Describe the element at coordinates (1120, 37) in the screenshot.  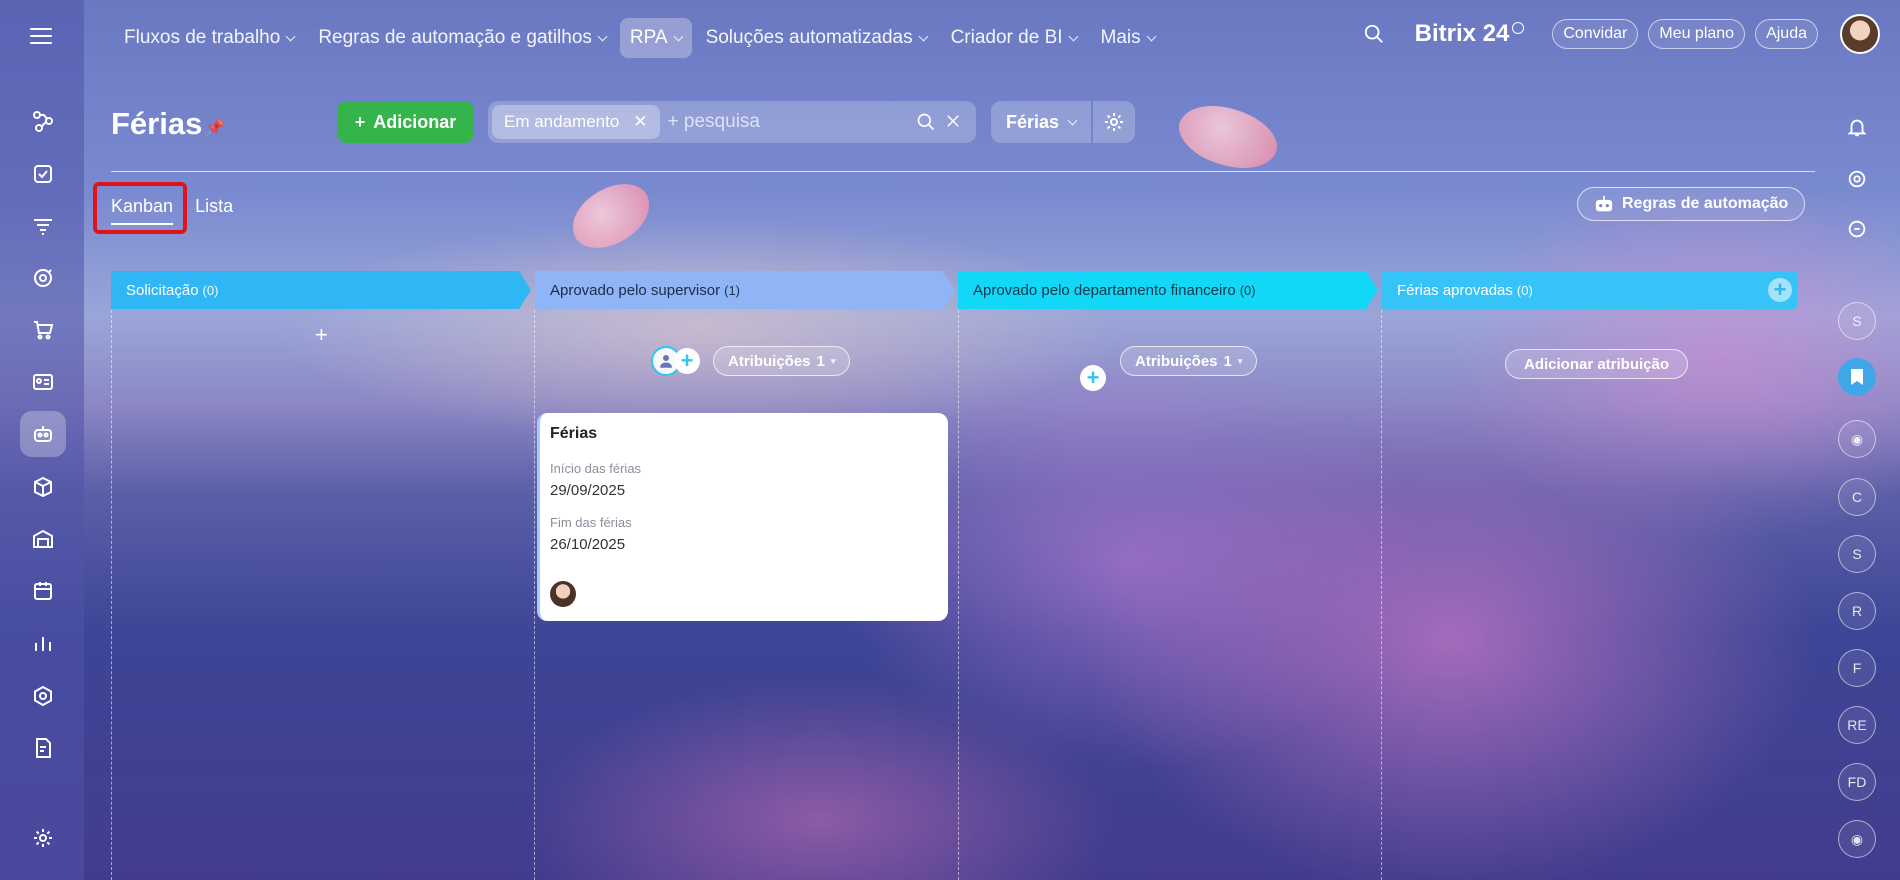
I see `menu-item-label: Mais` at that location.